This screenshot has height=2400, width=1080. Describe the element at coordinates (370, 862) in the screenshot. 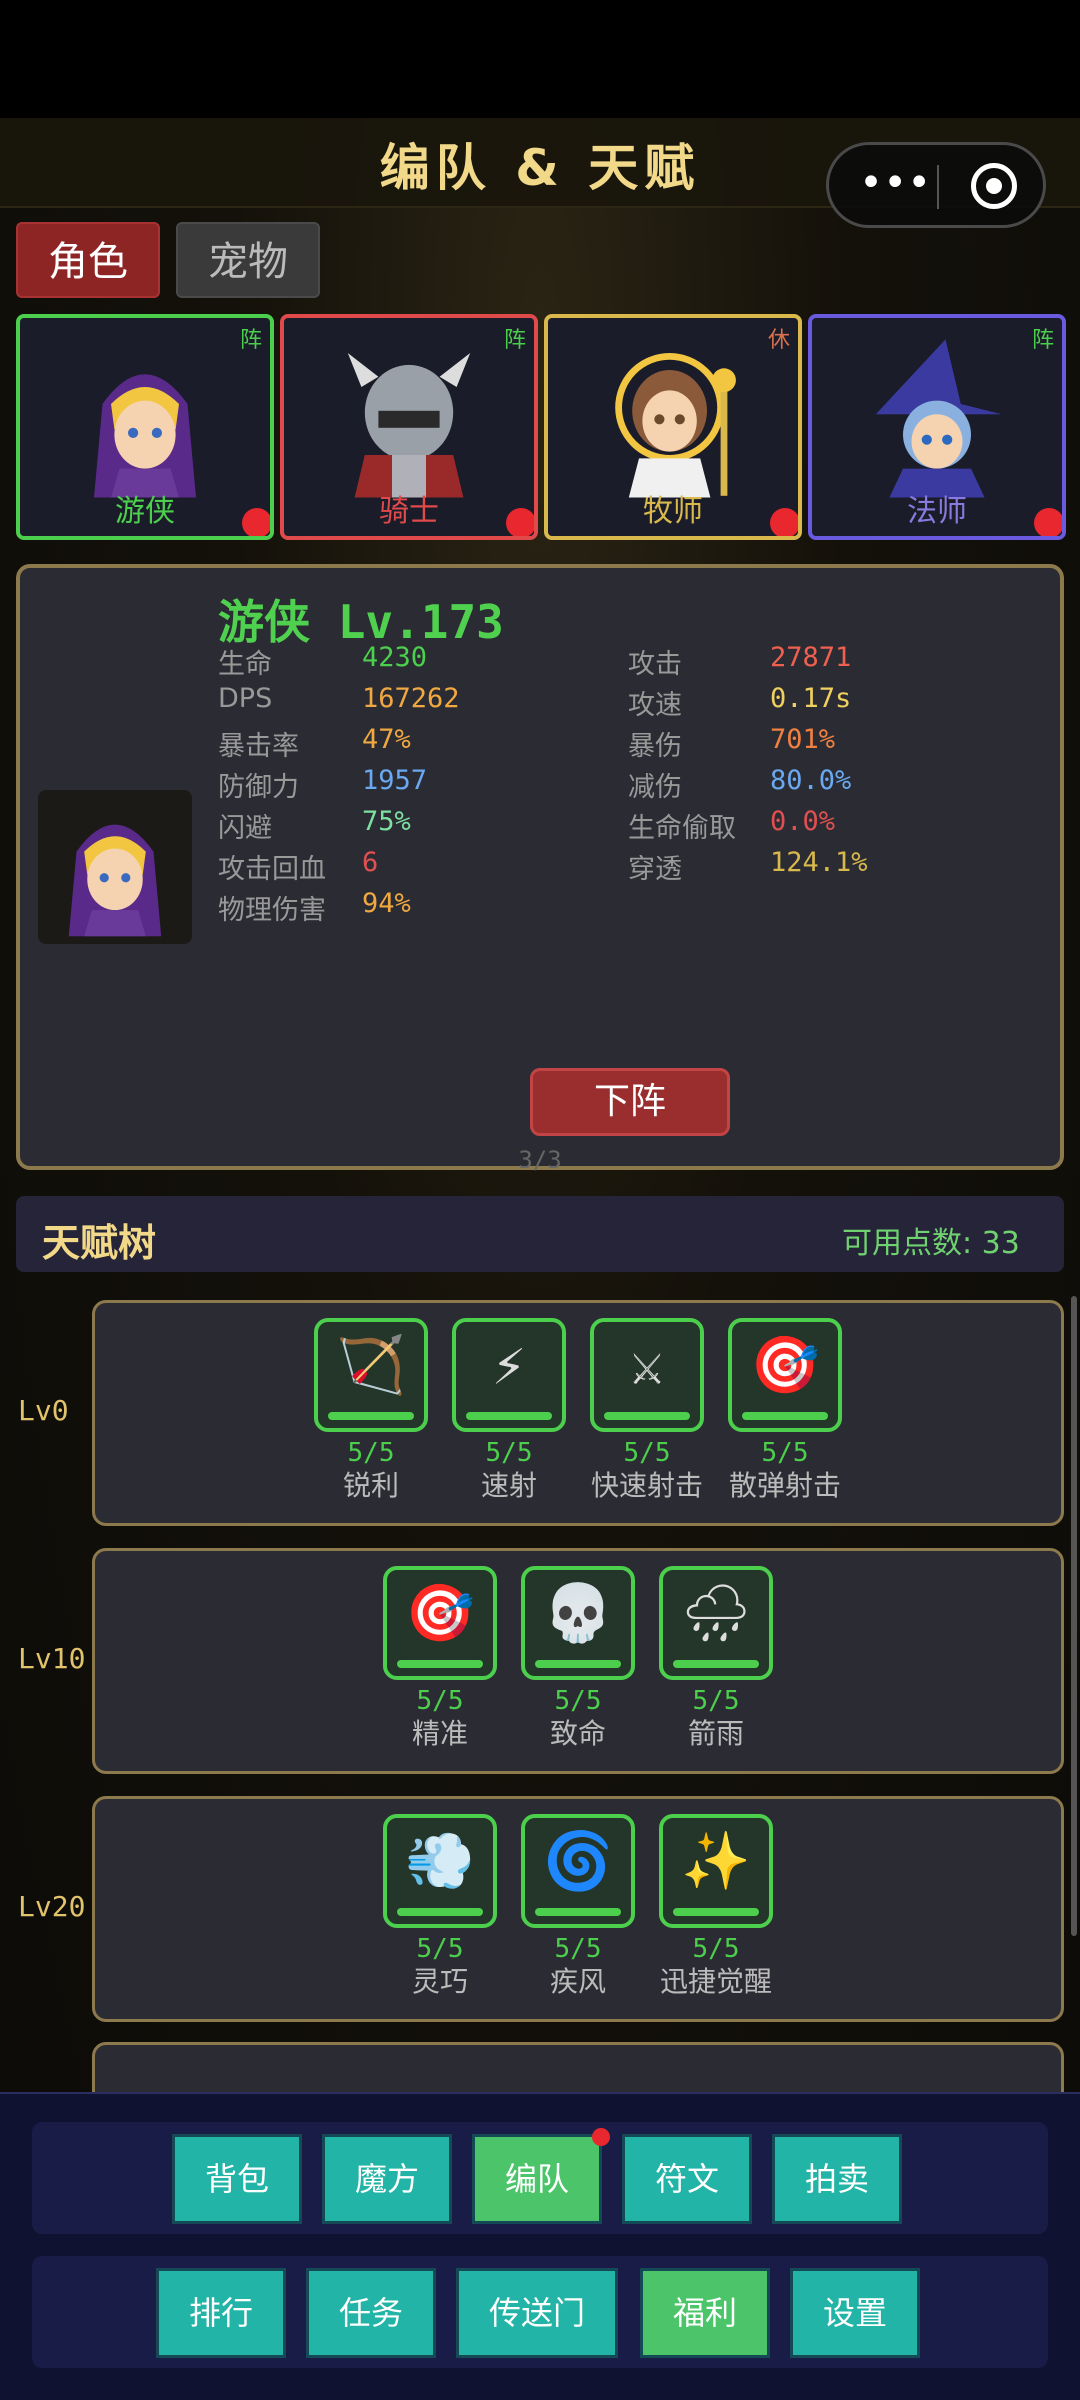

I see `stat-value: 6` at that location.